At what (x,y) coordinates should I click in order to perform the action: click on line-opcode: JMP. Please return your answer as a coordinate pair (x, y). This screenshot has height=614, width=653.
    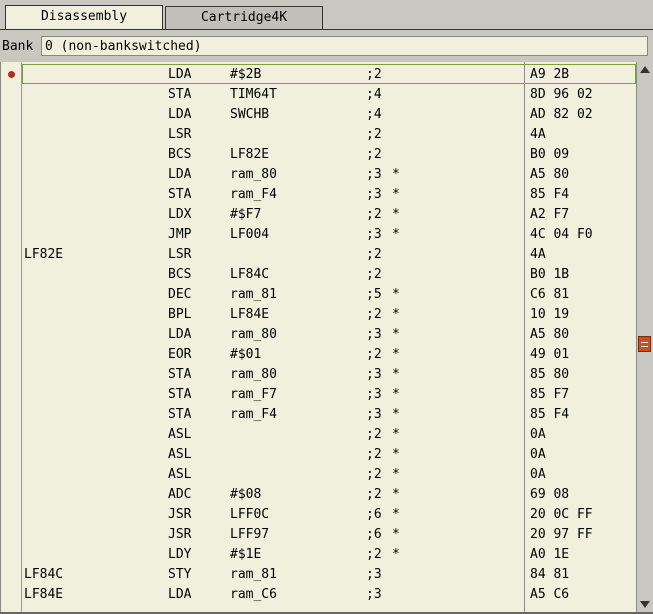
    Looking at the image, I should click on (180, 234).